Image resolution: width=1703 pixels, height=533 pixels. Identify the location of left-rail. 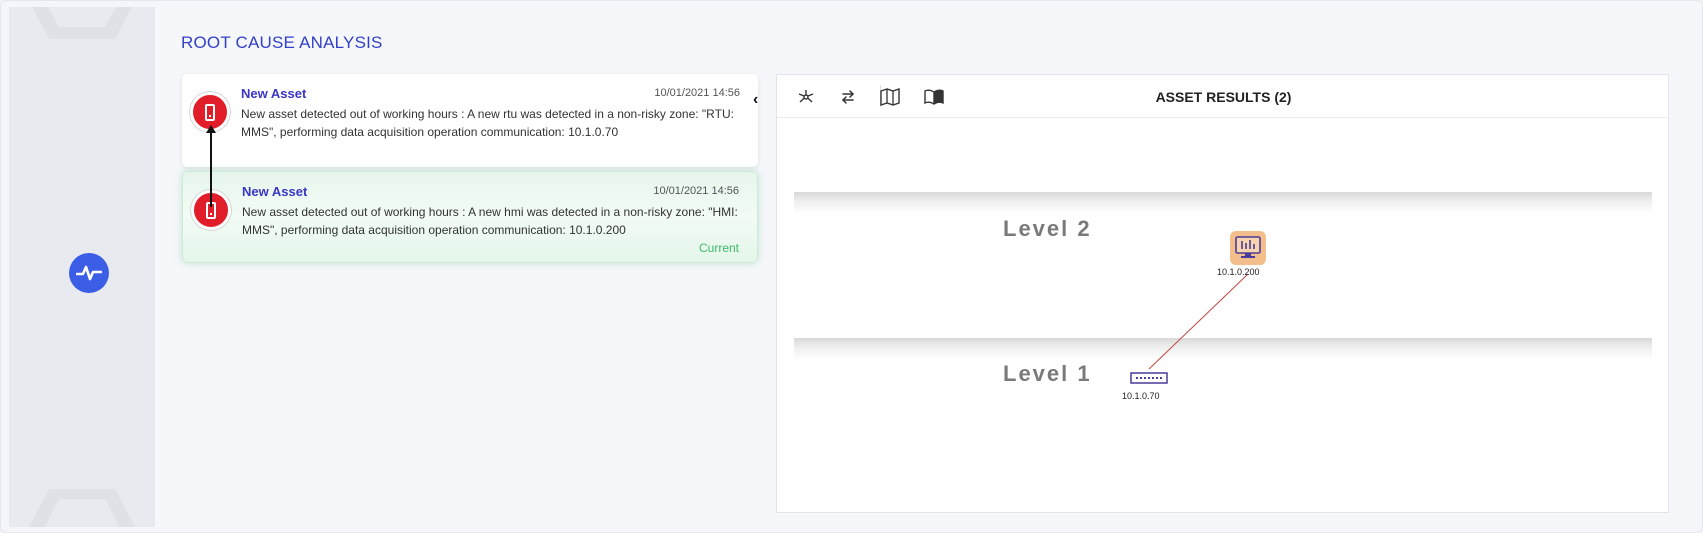
(82, 267).